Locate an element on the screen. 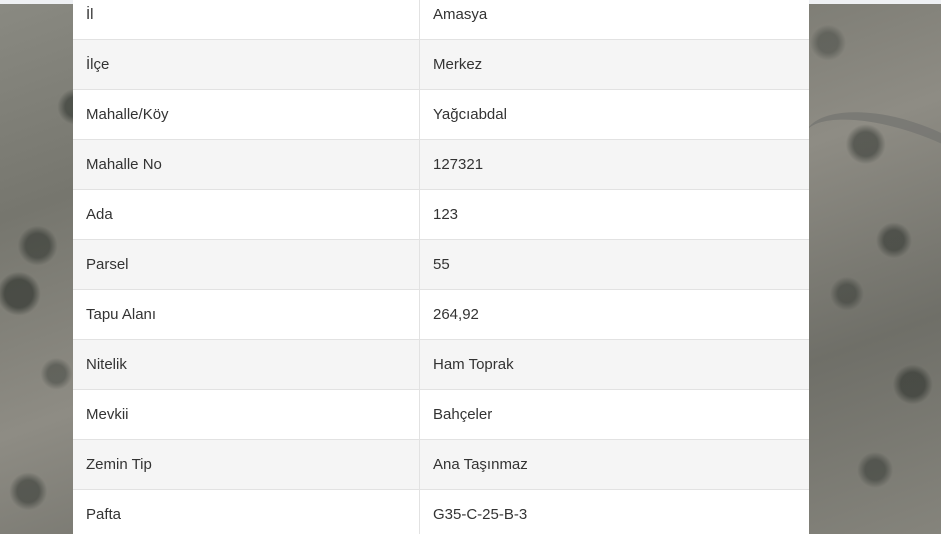 The height and width of the screenshot is (534, 941). row-value-pafta: G35-C-25-B-3 is located at coordinates (614, 511).